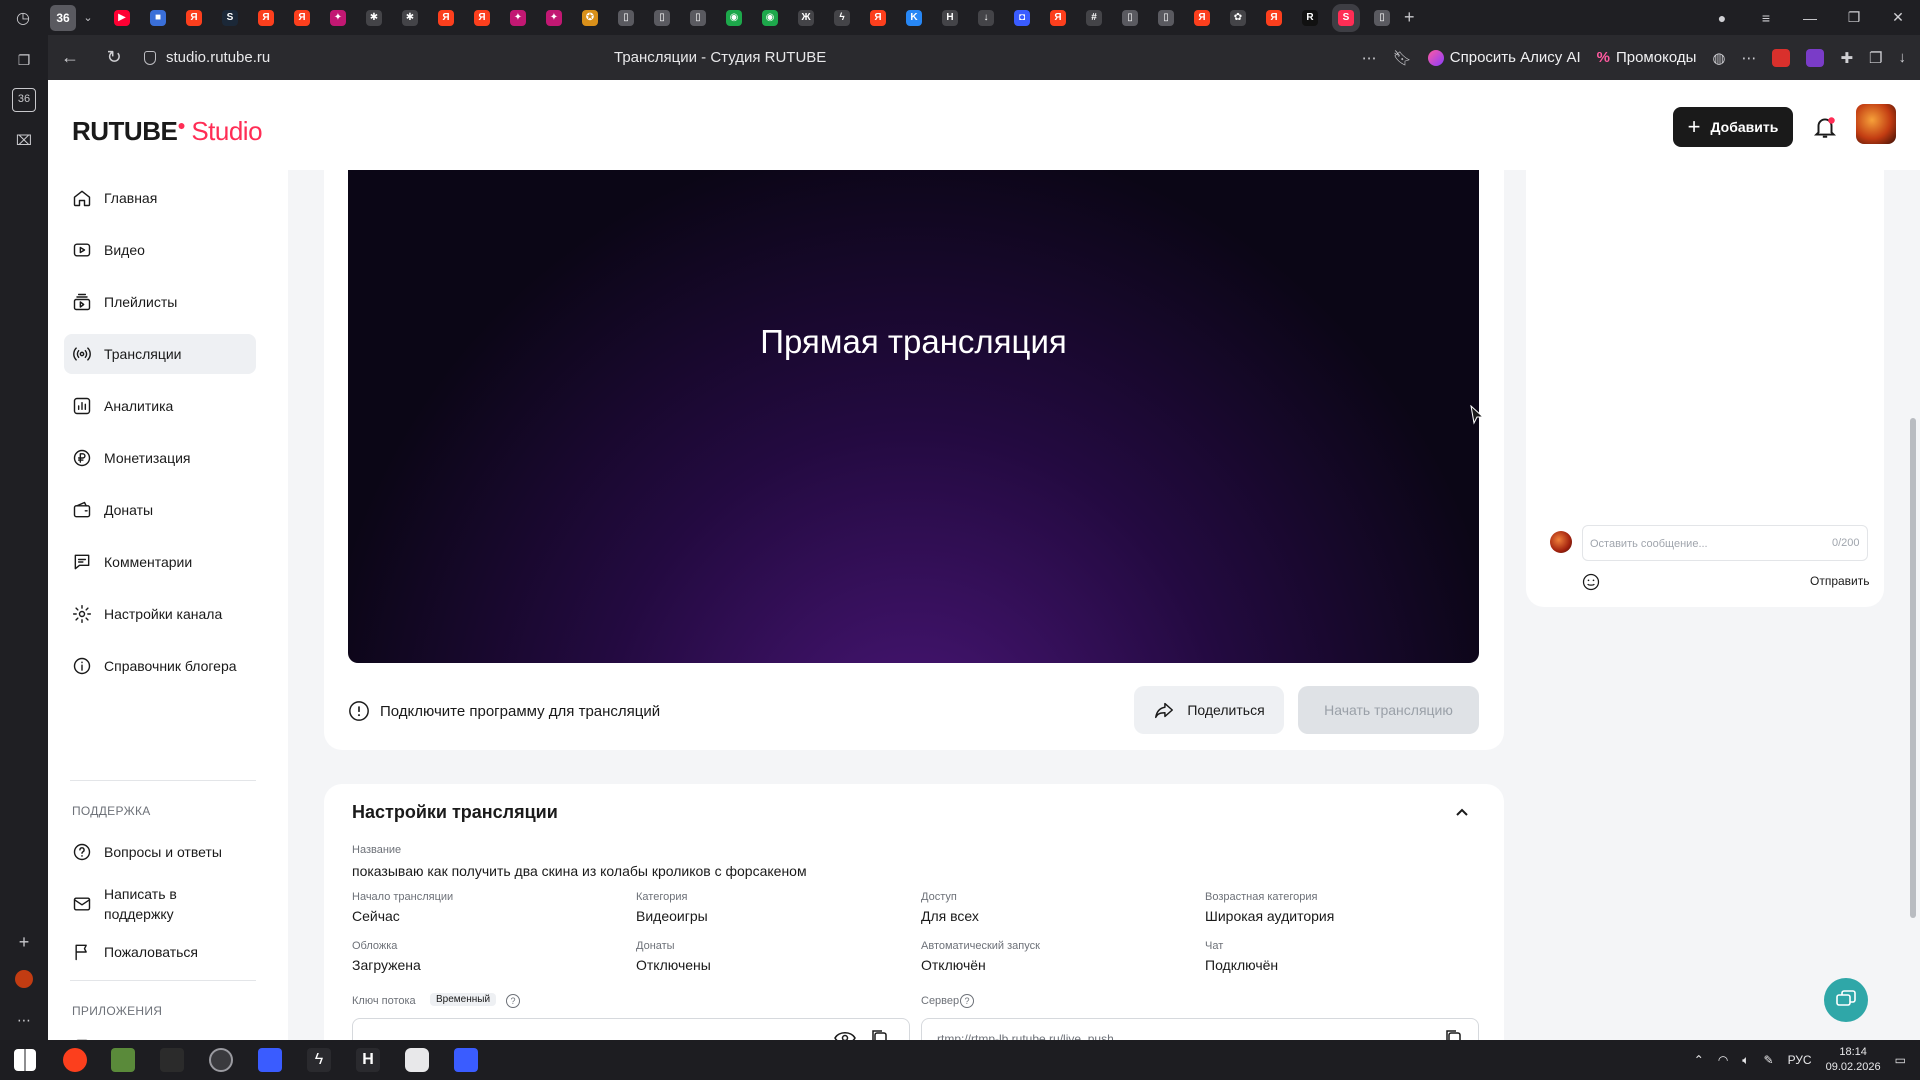 The width and height of the screenshot is (1920, 1080). I want to click on start-broadcast-button: Начать трансляцию, so click(1388, 710).